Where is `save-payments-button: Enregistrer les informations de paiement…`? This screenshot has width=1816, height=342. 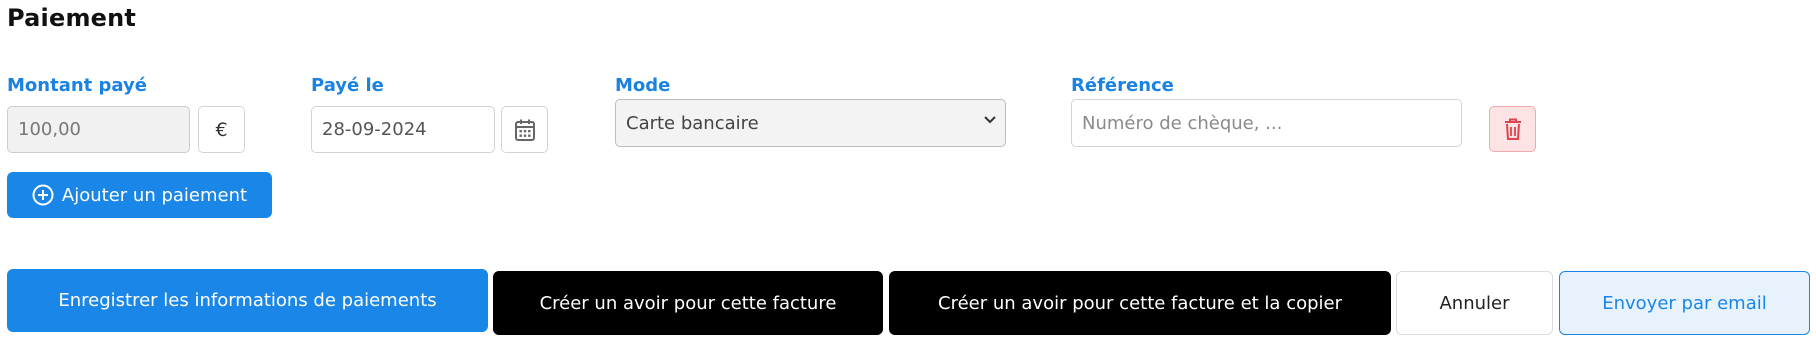 save-payments-button: Enregistrer les informations de paiement… is located at coordinates (247, 300).